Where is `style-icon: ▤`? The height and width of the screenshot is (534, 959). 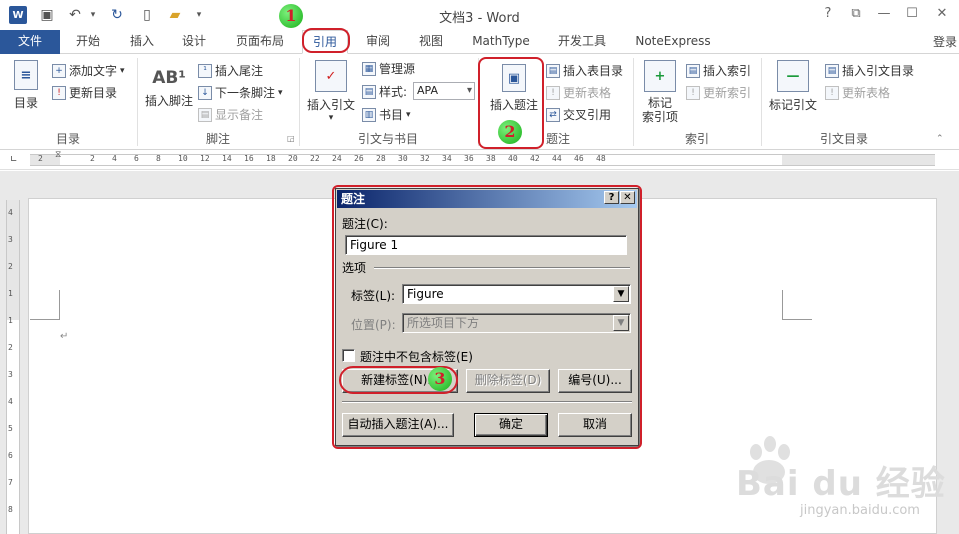 style-icon: ▤ is located at coordinates (369, 91).